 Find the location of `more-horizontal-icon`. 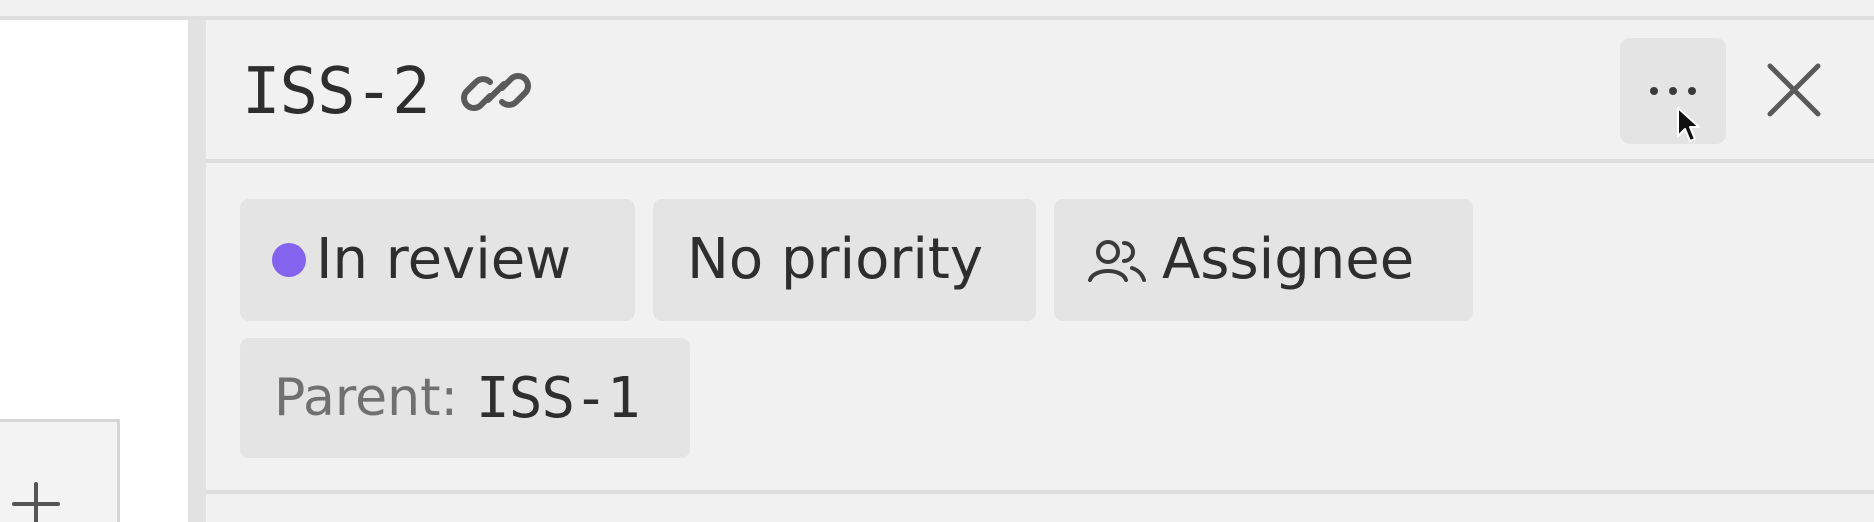

more-horizontal-icon is located at coordinates (1673, 91).